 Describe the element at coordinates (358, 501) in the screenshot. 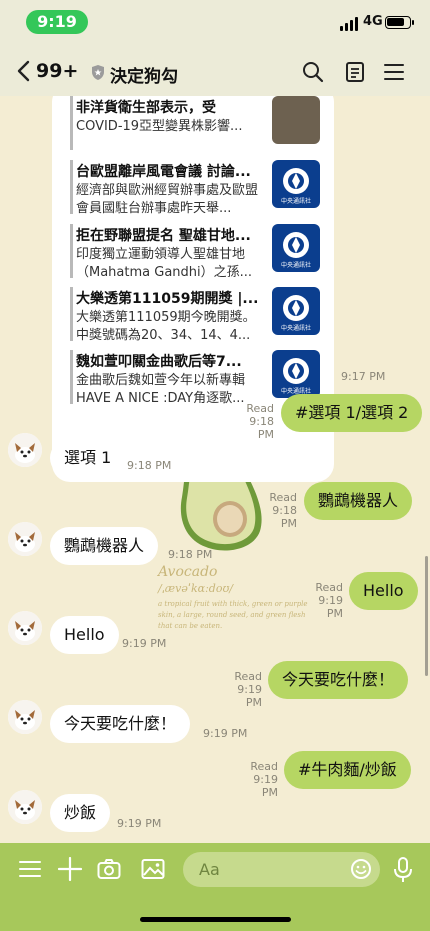

I see `outgoing-message: 鸚鵡機器人` at that location.